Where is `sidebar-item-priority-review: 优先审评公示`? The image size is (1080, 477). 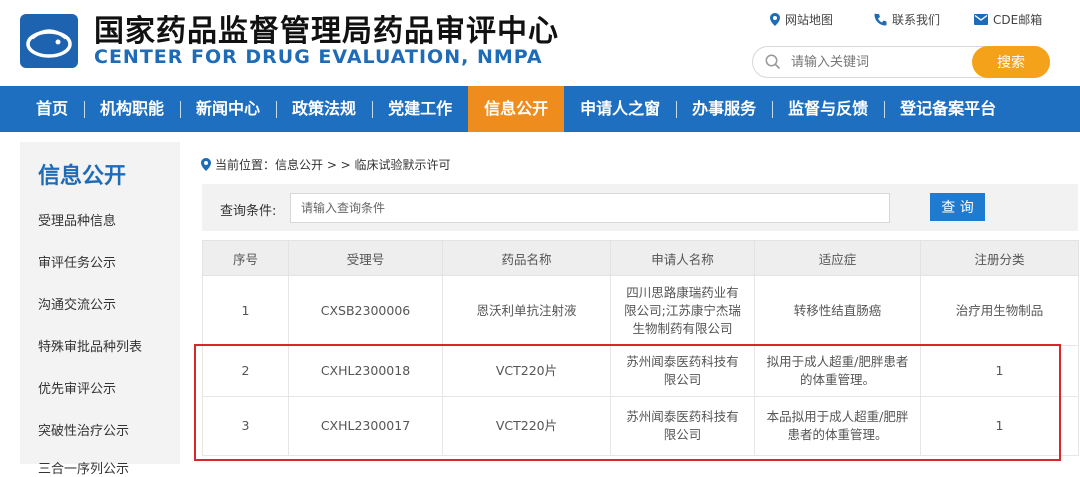 sidebar-item-priority-review: 优先审评公示 is located at coordinates (77, 387).